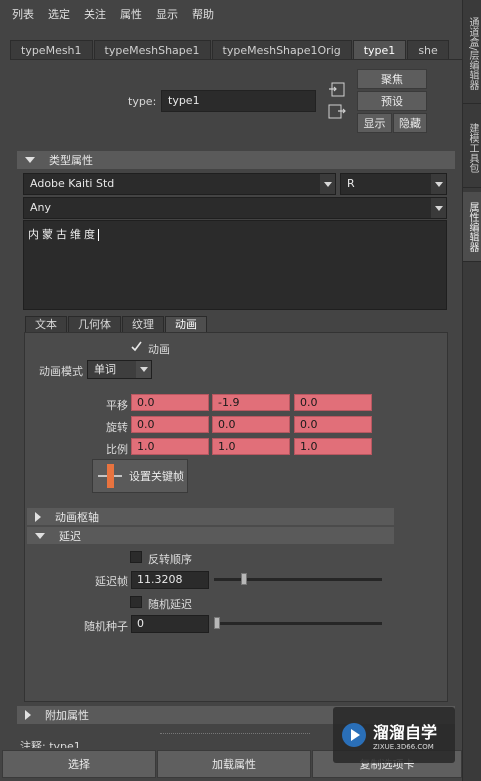  I want to click on animation-mode-value: 单词, so click(105, 369).